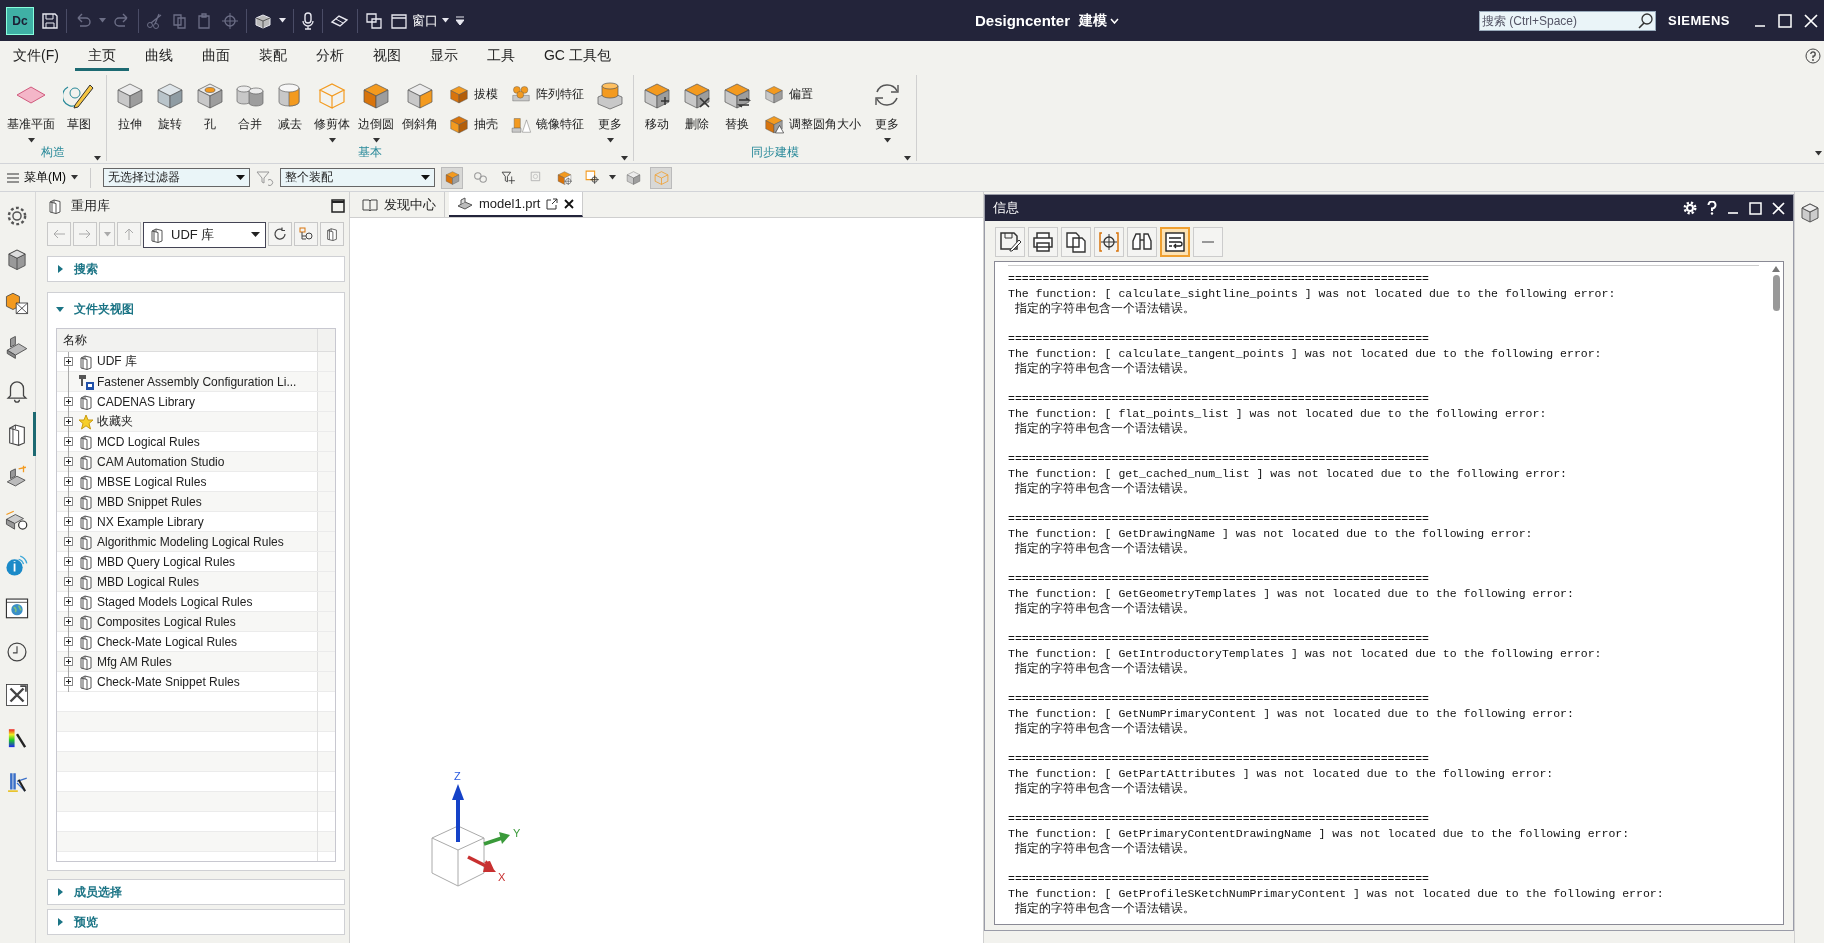 The height and width of the screenshot is (943, 1824). I want to click on ribbon-tab: 曲线, so click(158, 56).